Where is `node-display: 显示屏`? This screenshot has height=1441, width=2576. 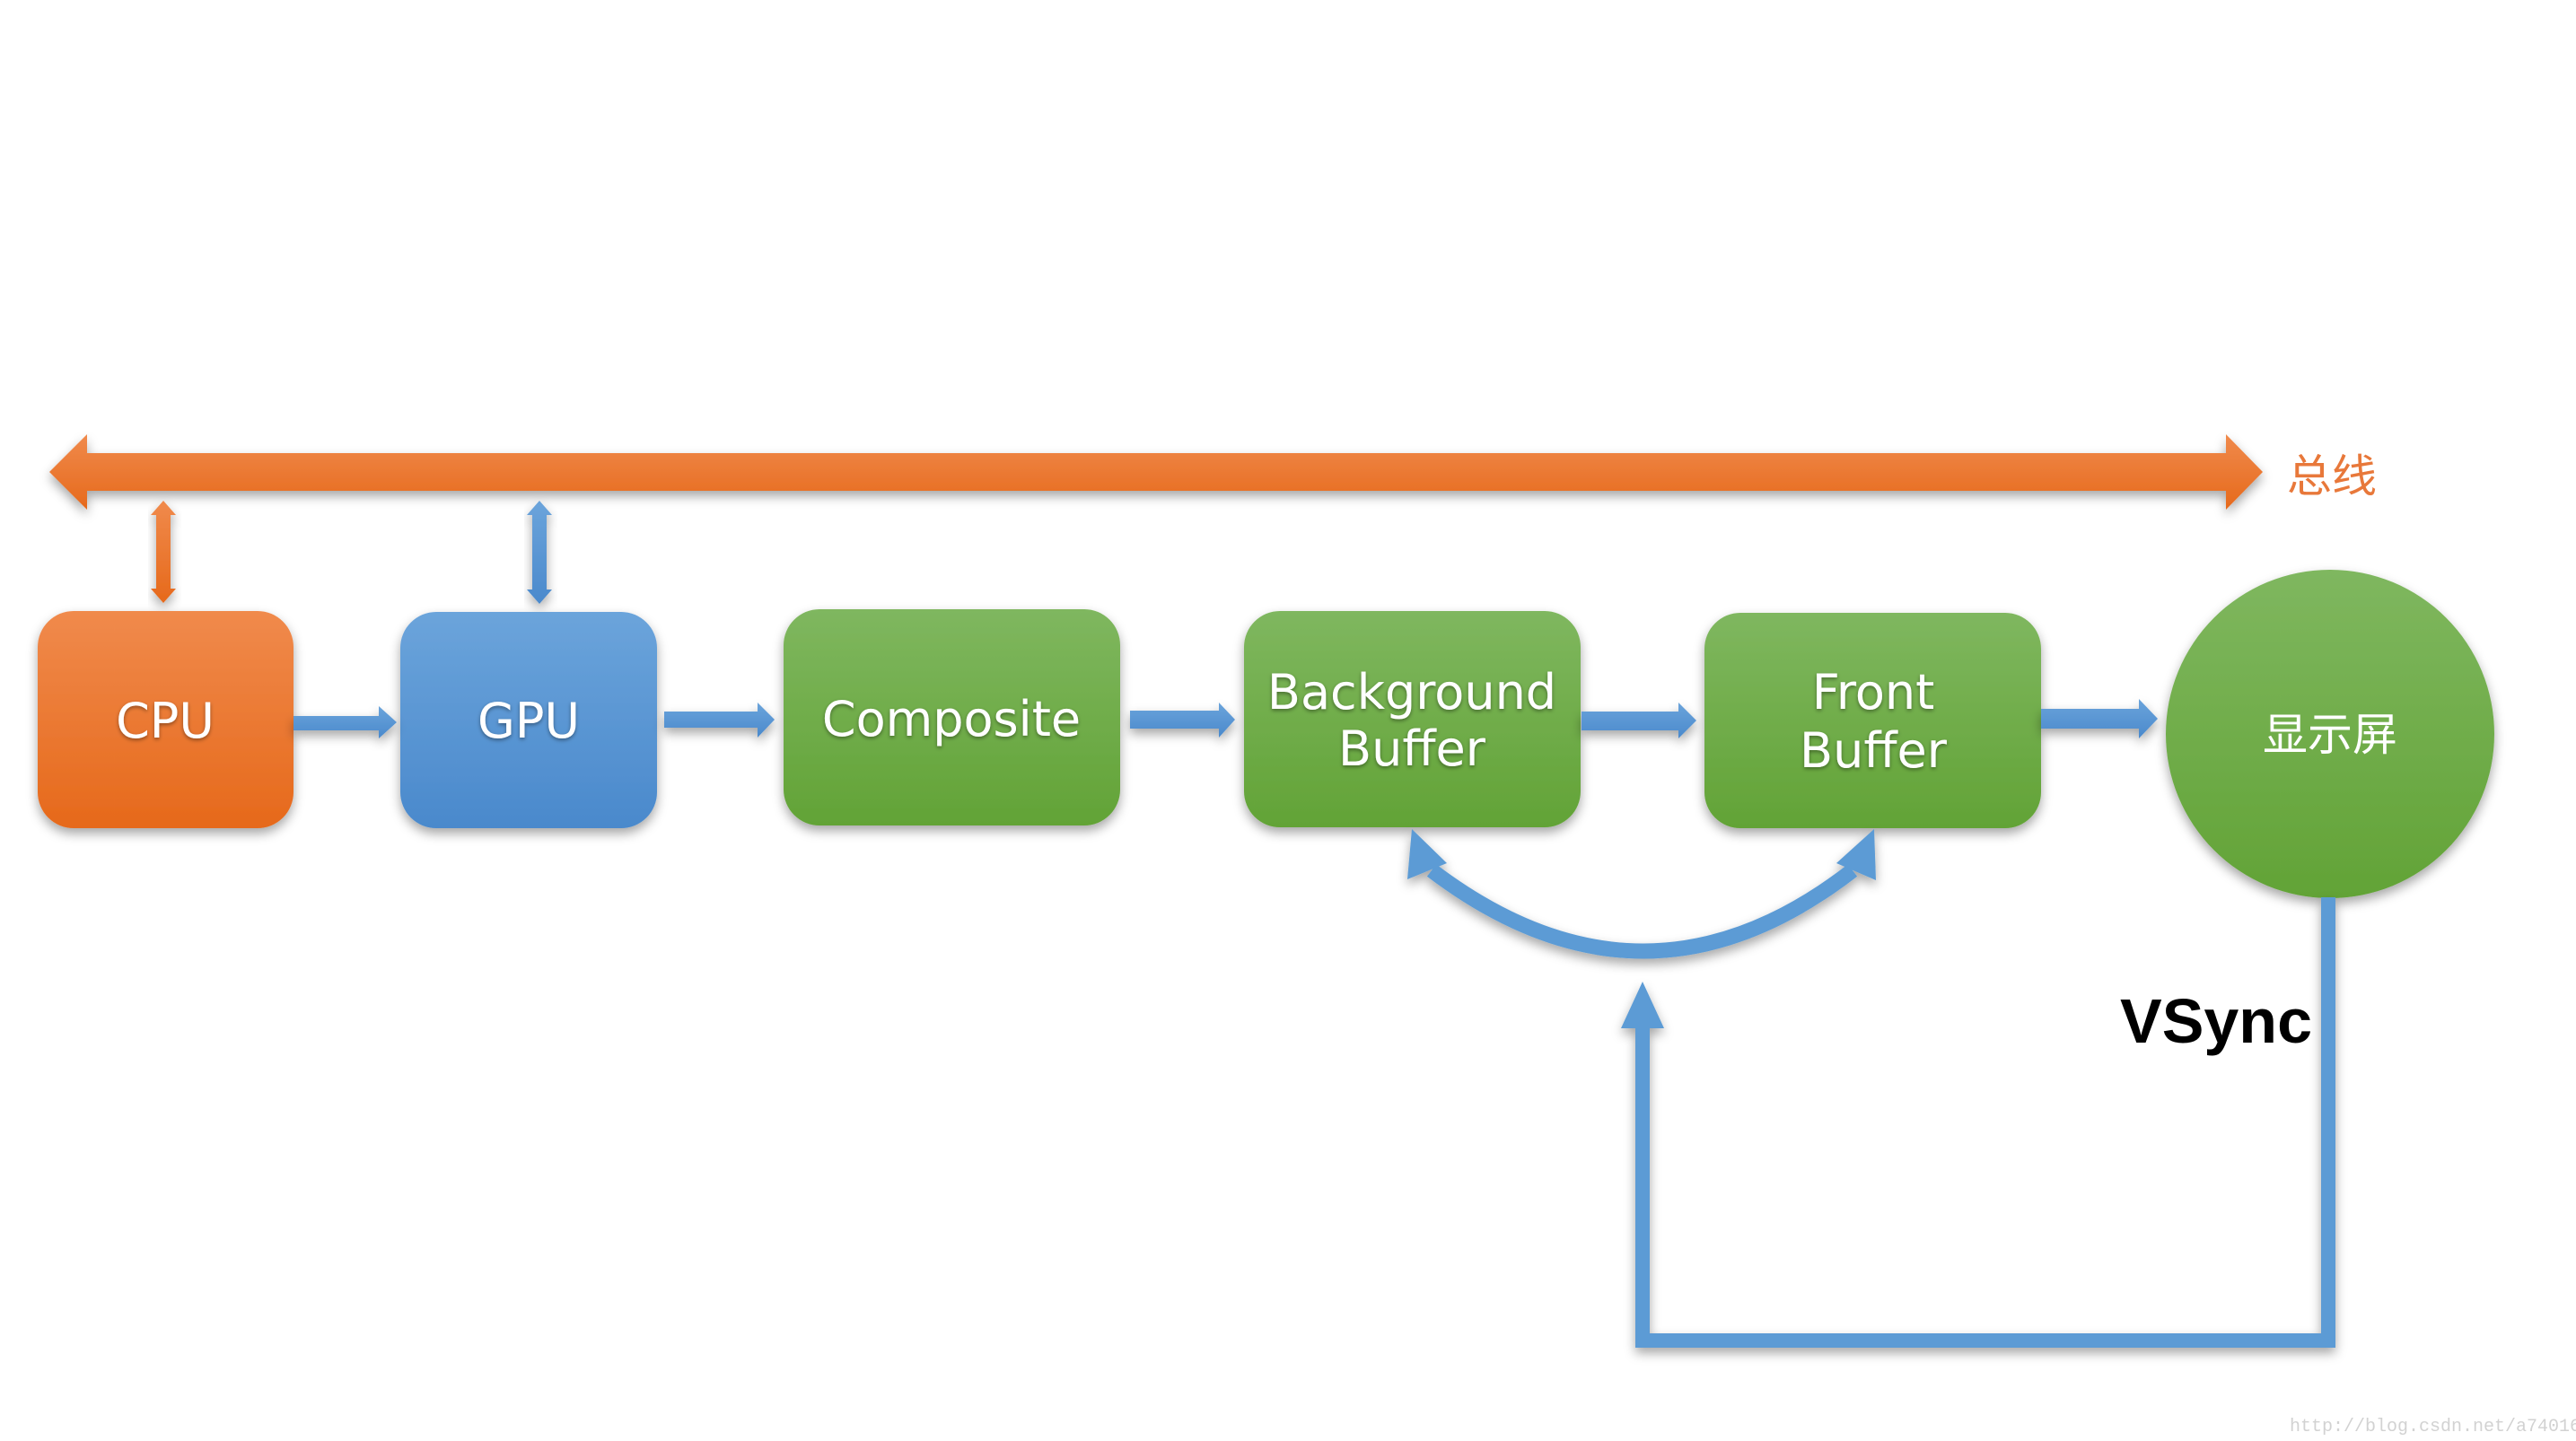 node-display: 显示屏 is located at coordinates (2330, 734).